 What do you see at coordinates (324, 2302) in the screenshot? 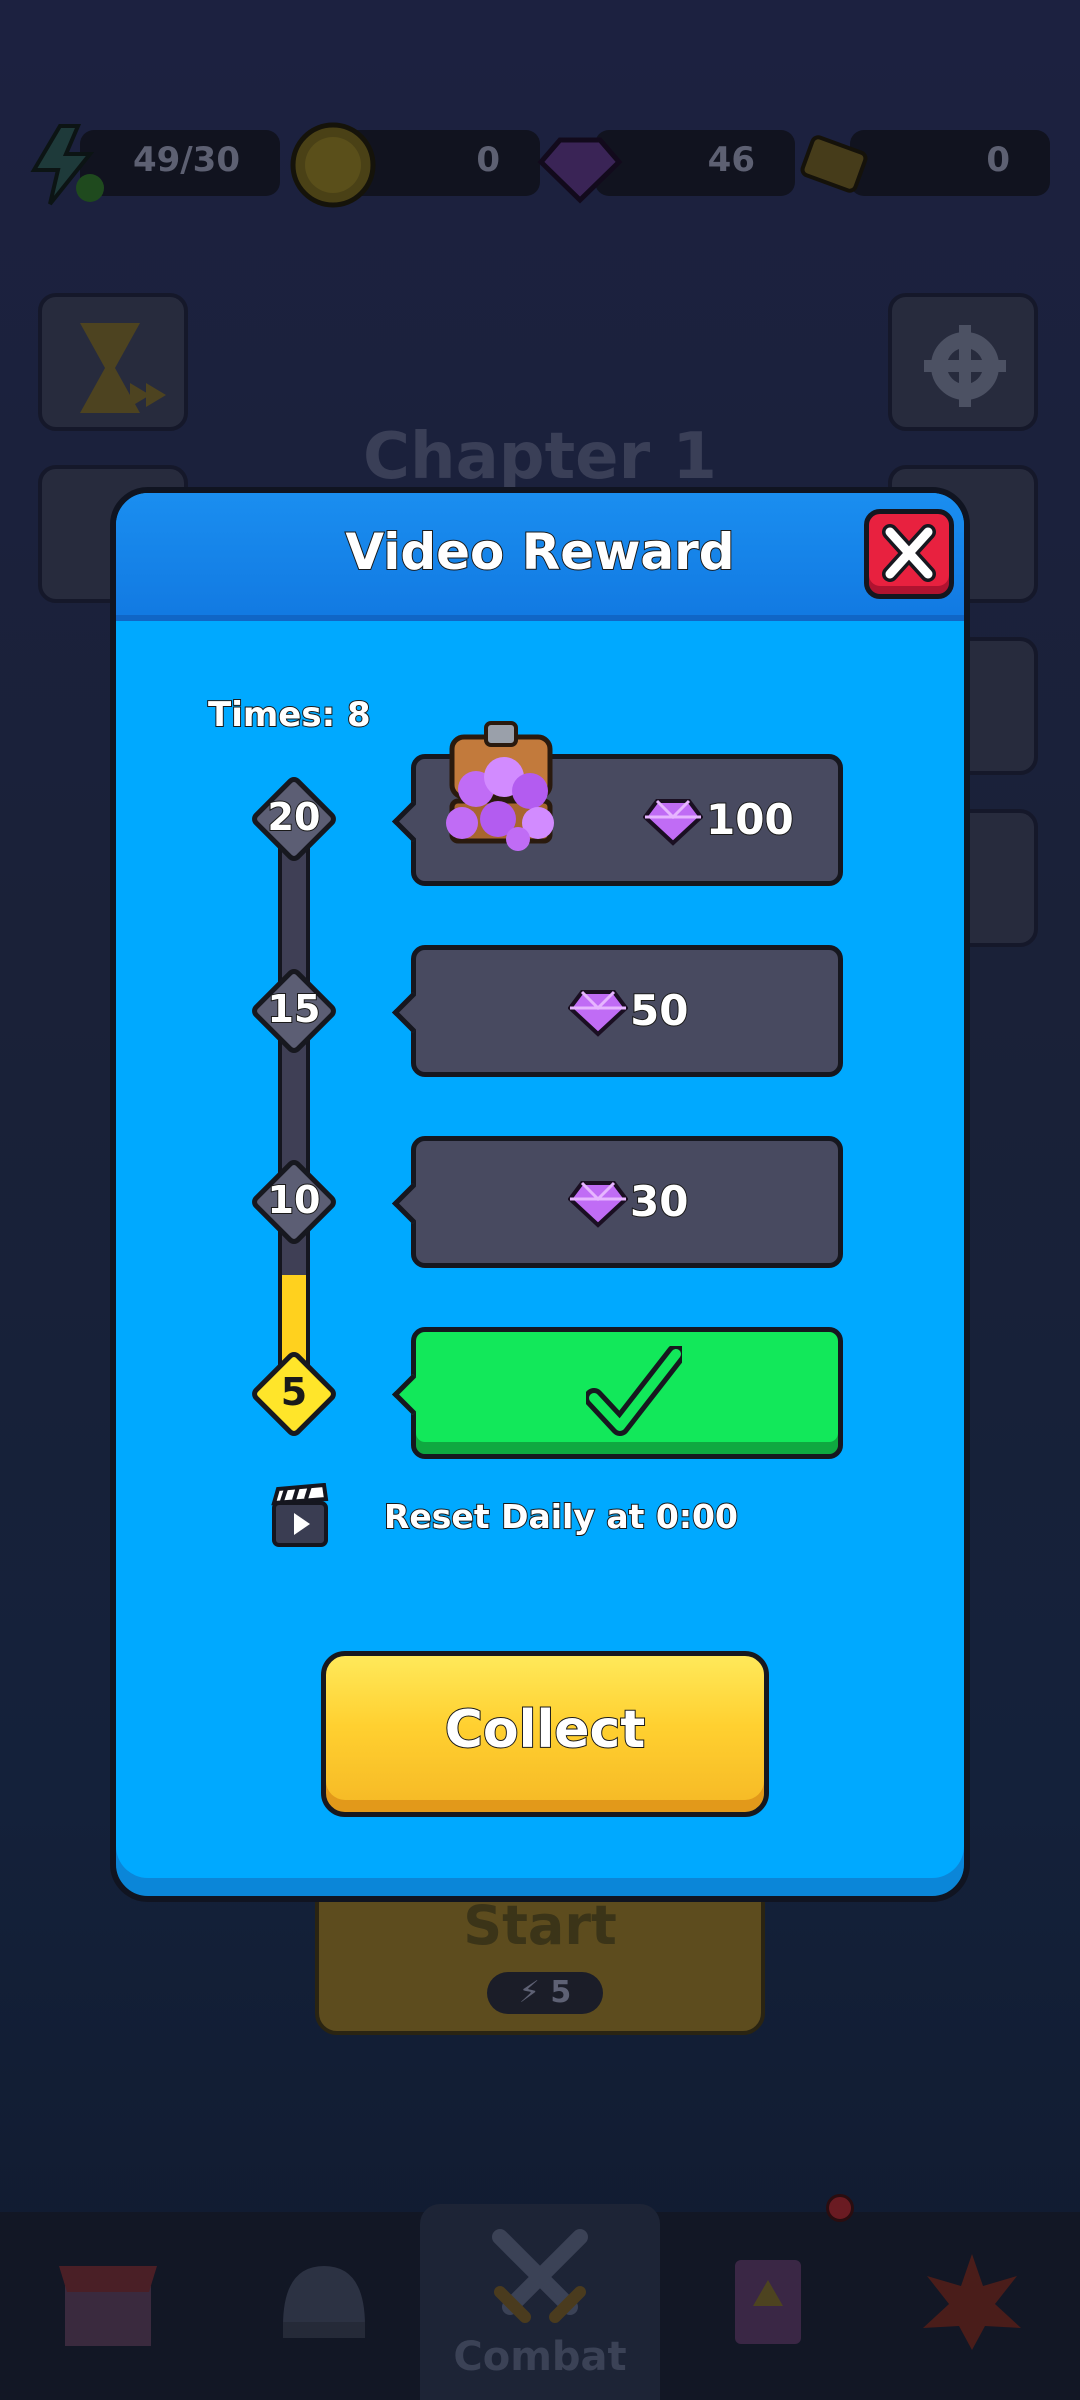
I see `helmet-icon` at bounding box center [324, 2302].